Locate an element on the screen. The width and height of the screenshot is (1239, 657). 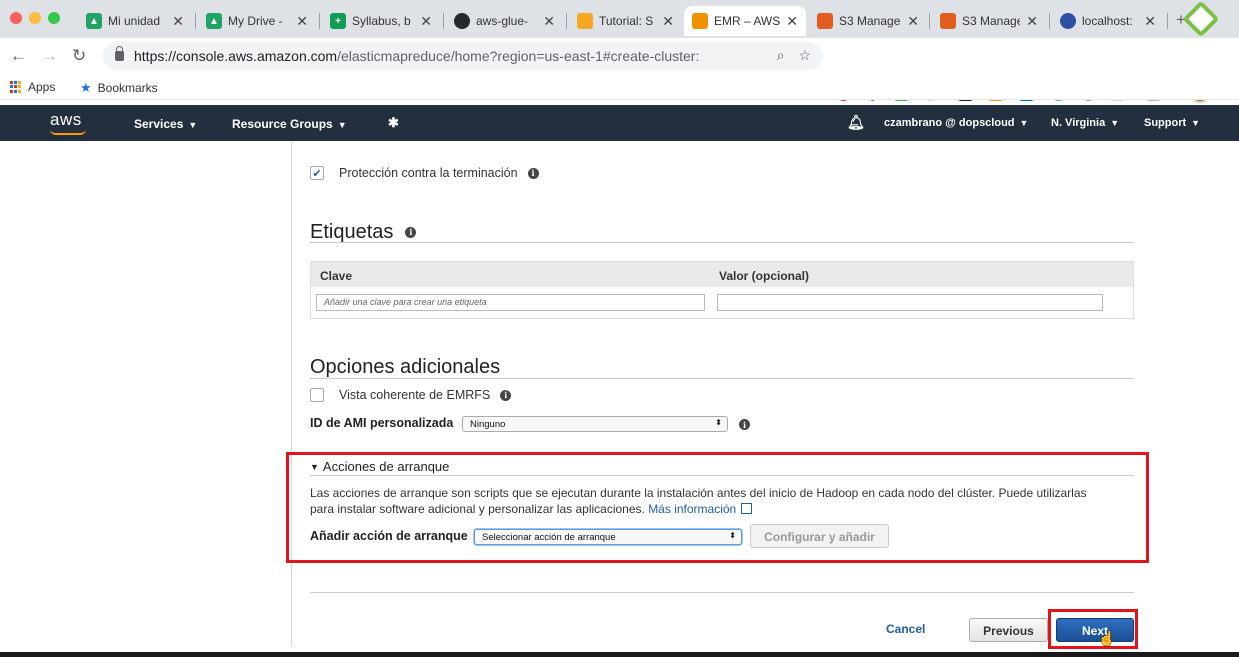
tag-key-input: Añadir una clave para crear una etiqueta is located at coordinates (510, 302).